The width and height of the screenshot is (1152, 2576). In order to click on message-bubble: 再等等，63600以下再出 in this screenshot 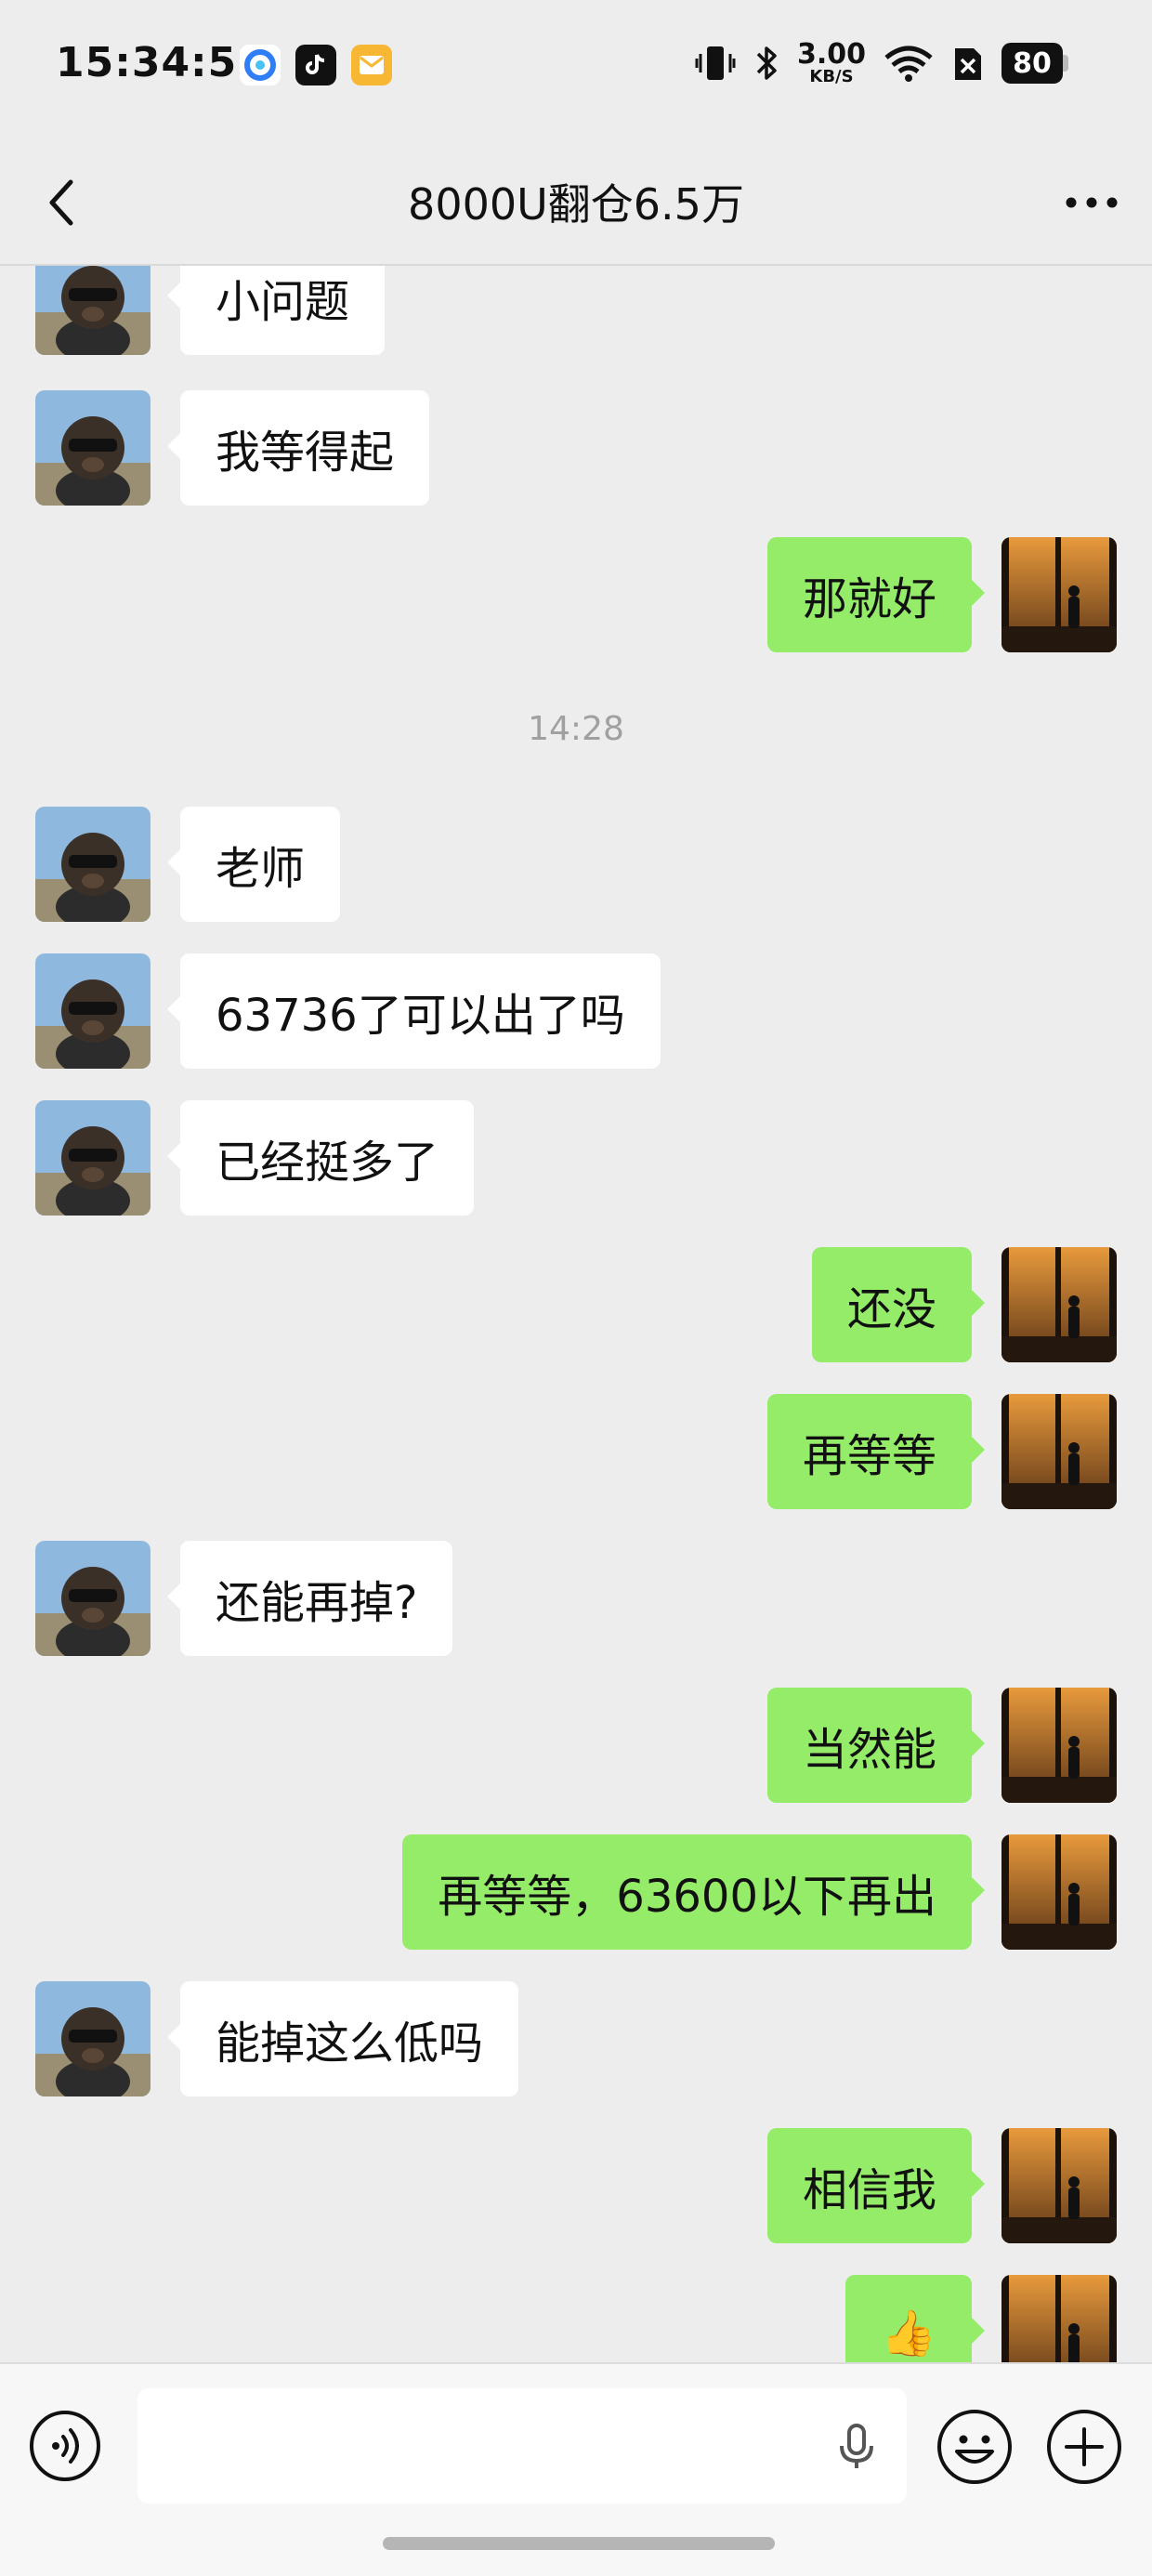, I will do `click(693, 1892)`.